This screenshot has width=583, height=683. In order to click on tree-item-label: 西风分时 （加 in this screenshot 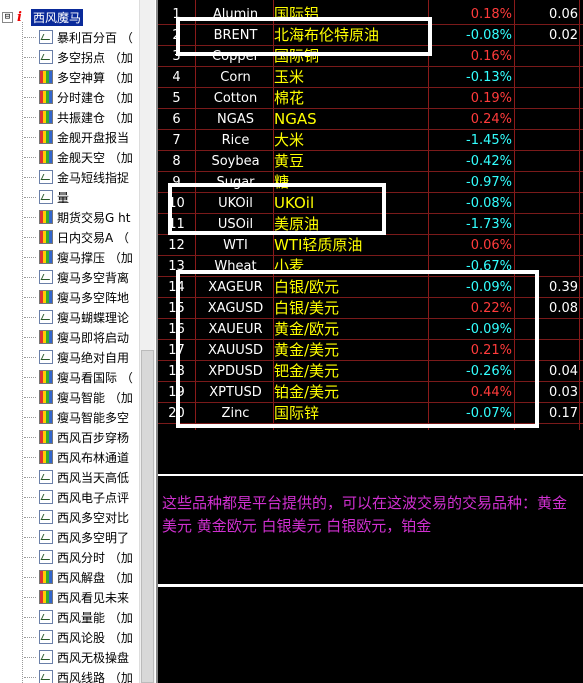, I will do `click(95, 557)`.